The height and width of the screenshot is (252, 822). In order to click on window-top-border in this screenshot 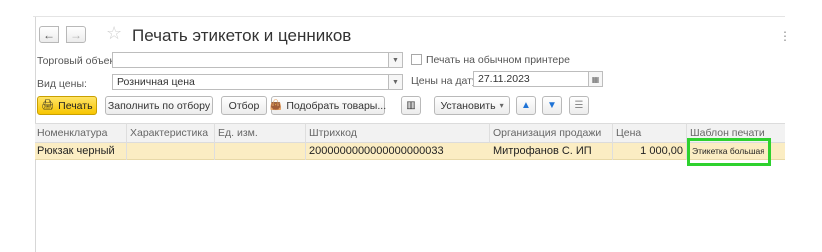, I will do `click(409, 16)`.